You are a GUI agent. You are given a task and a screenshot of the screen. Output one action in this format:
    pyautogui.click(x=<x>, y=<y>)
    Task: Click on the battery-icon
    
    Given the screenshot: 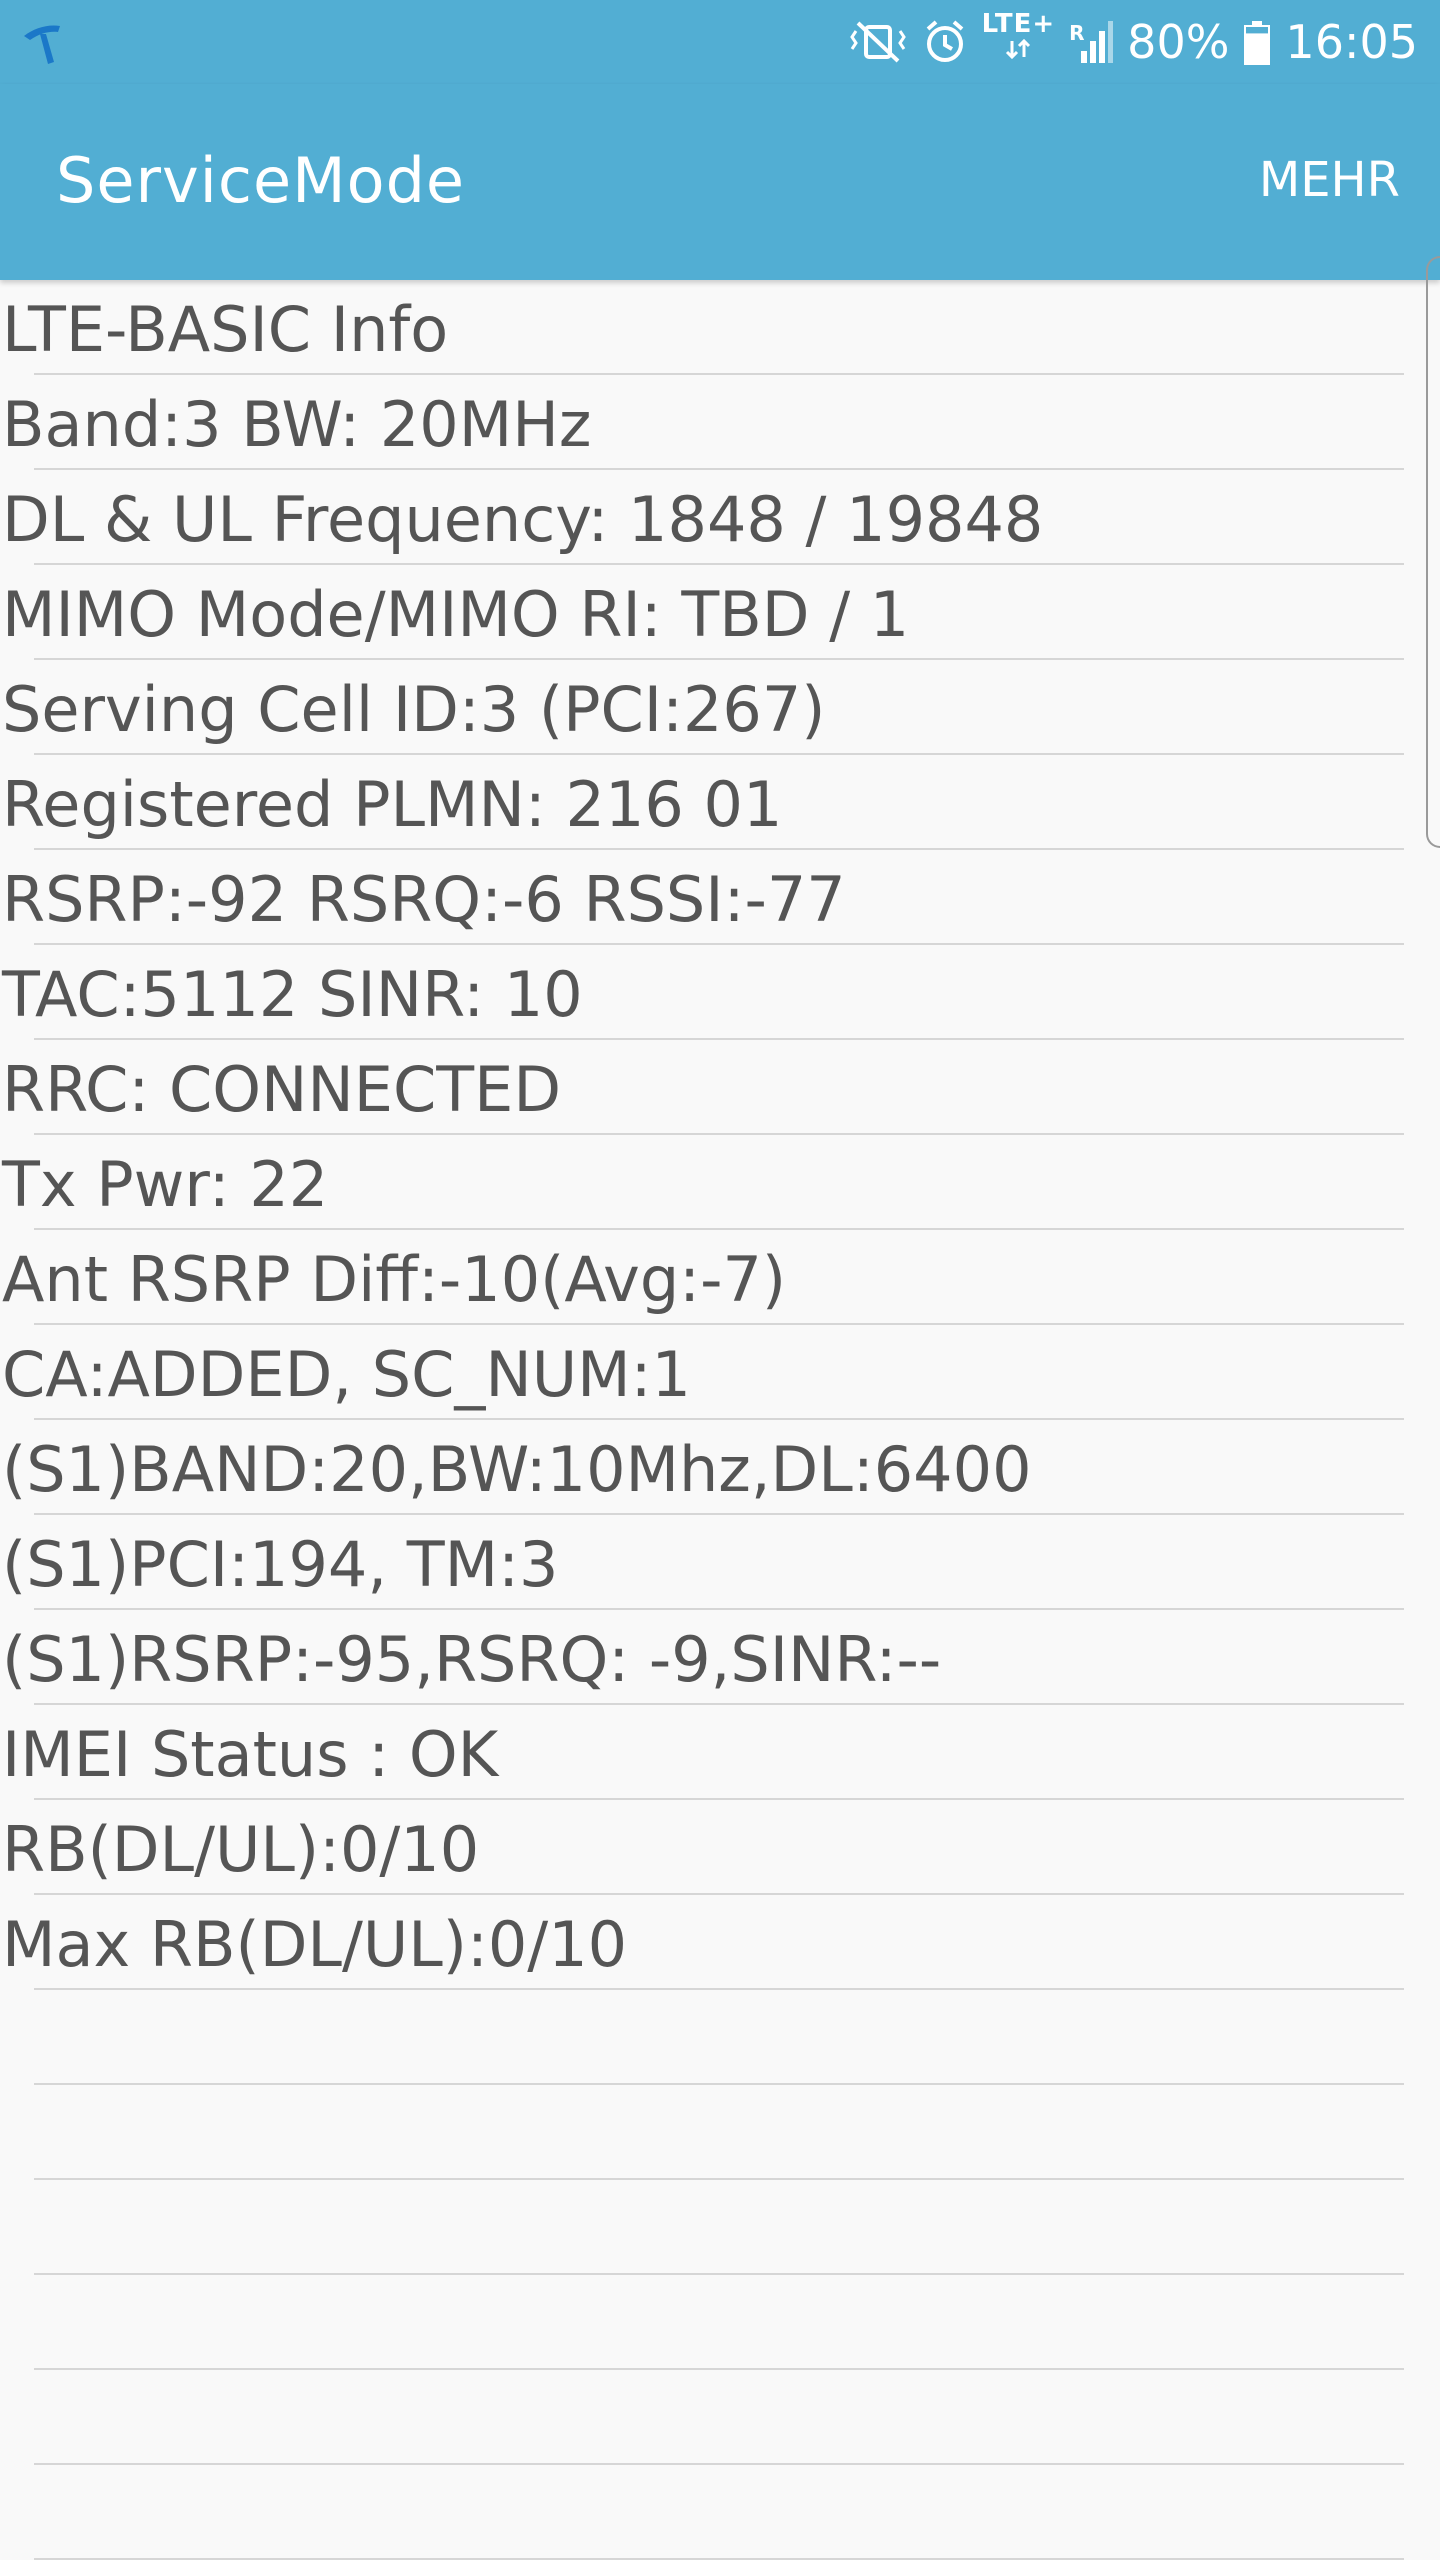 What is the action you would take?
    pyautogui.click(x=1257, y=43)
    